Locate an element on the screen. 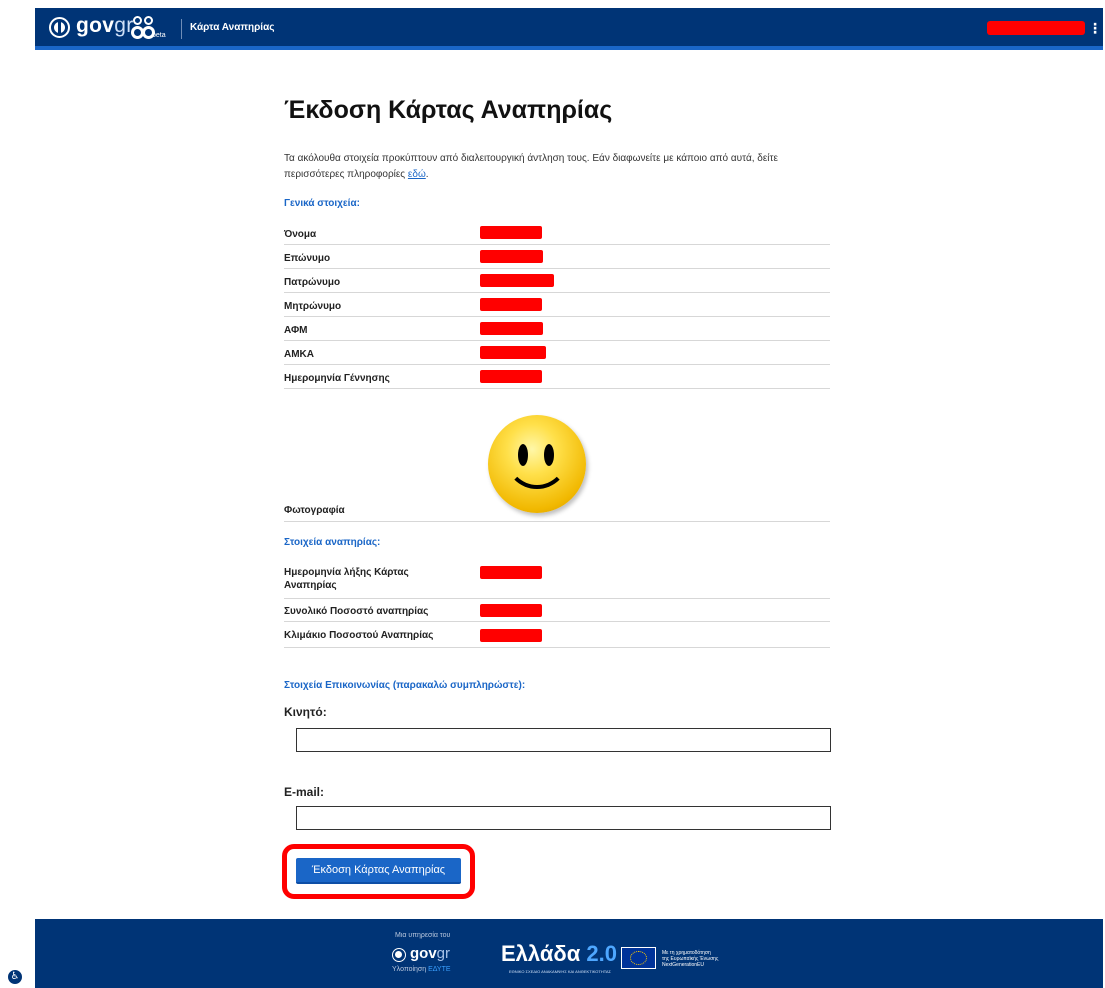 This screenshot has width=1105, height=988. eu-flag-icon is located at coordinates (638, 958).